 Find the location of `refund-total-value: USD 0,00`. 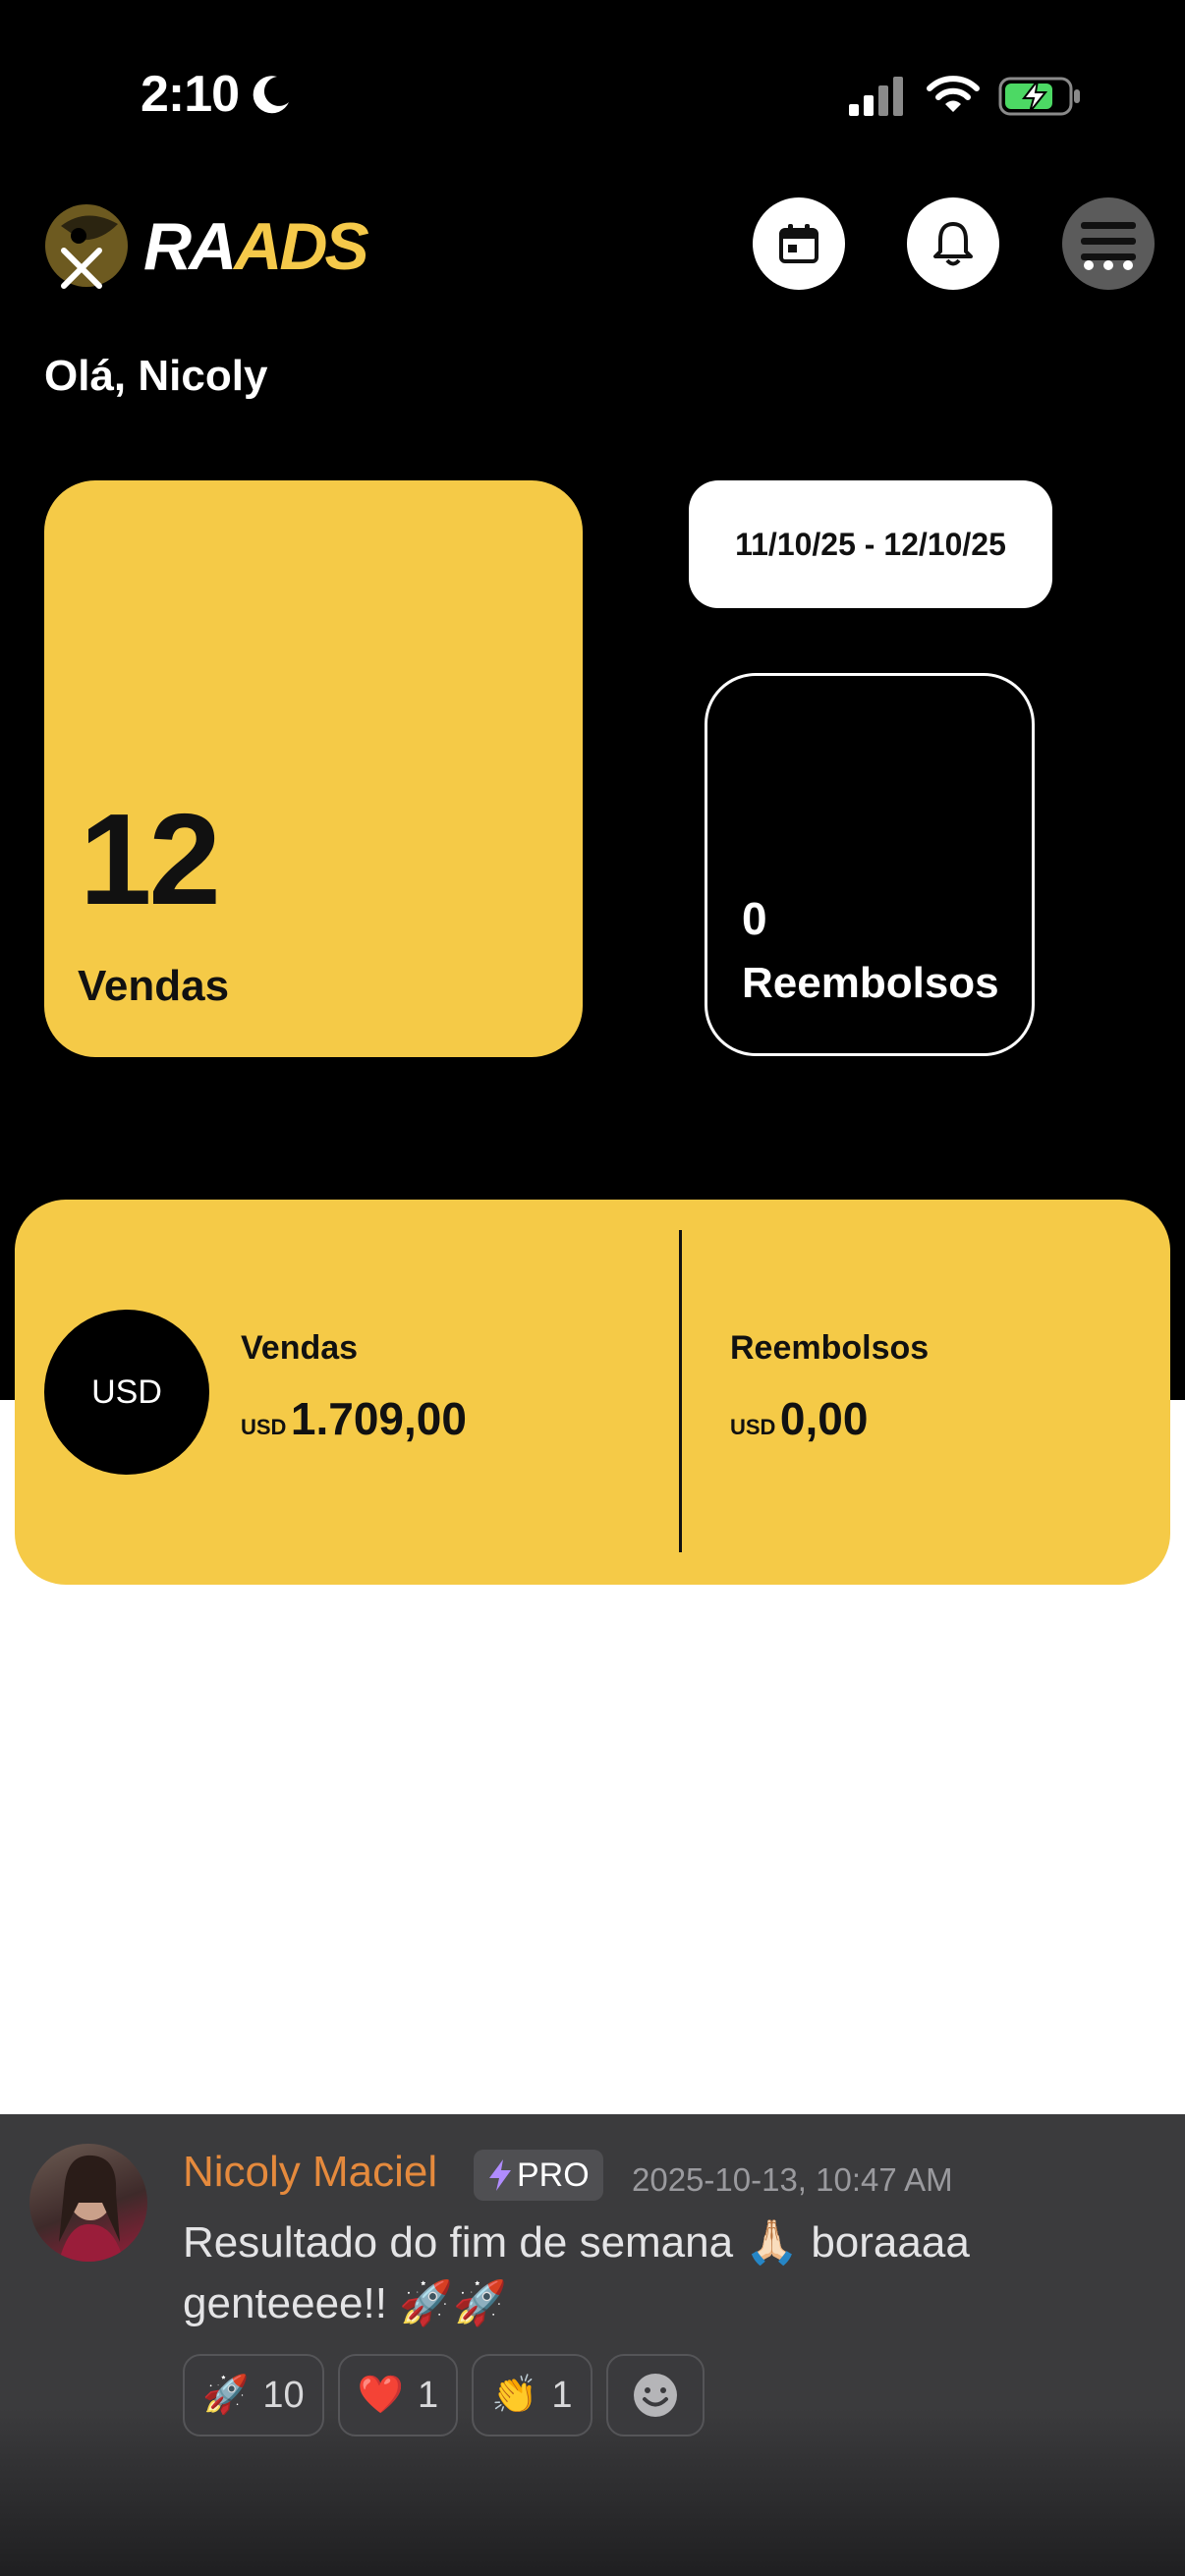

refund-total-value: USD 0,00 is located at coordinates (799, 1418).